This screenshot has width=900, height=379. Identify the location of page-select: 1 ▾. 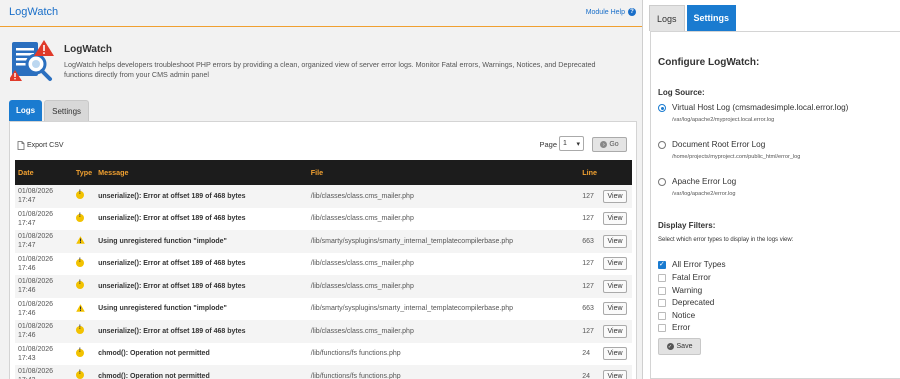
(571, 143).